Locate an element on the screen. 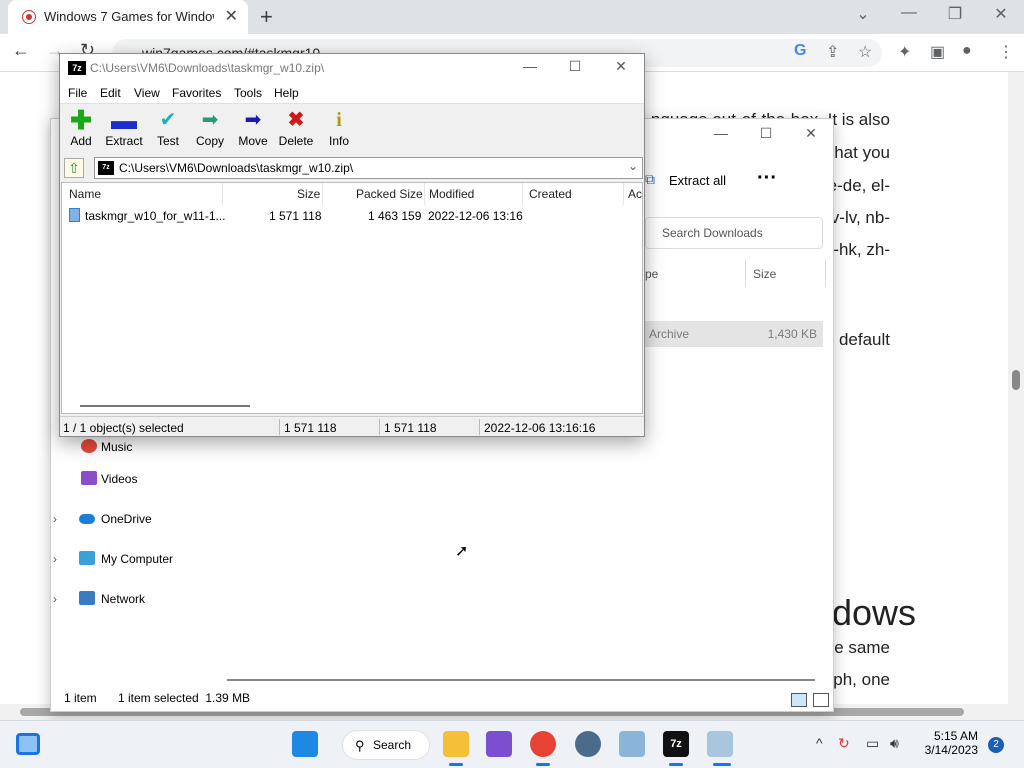 The height and width of the screenshot is (768, 1024). file-explorer-icon is located at coordinates (456, 744).